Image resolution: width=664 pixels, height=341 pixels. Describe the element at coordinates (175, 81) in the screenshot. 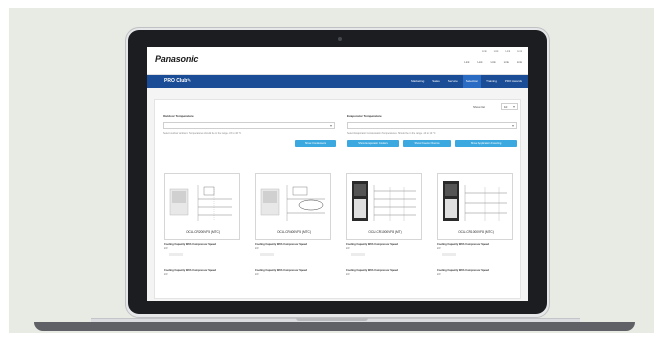

I see `pro-club-title: PRO Club` at that location.